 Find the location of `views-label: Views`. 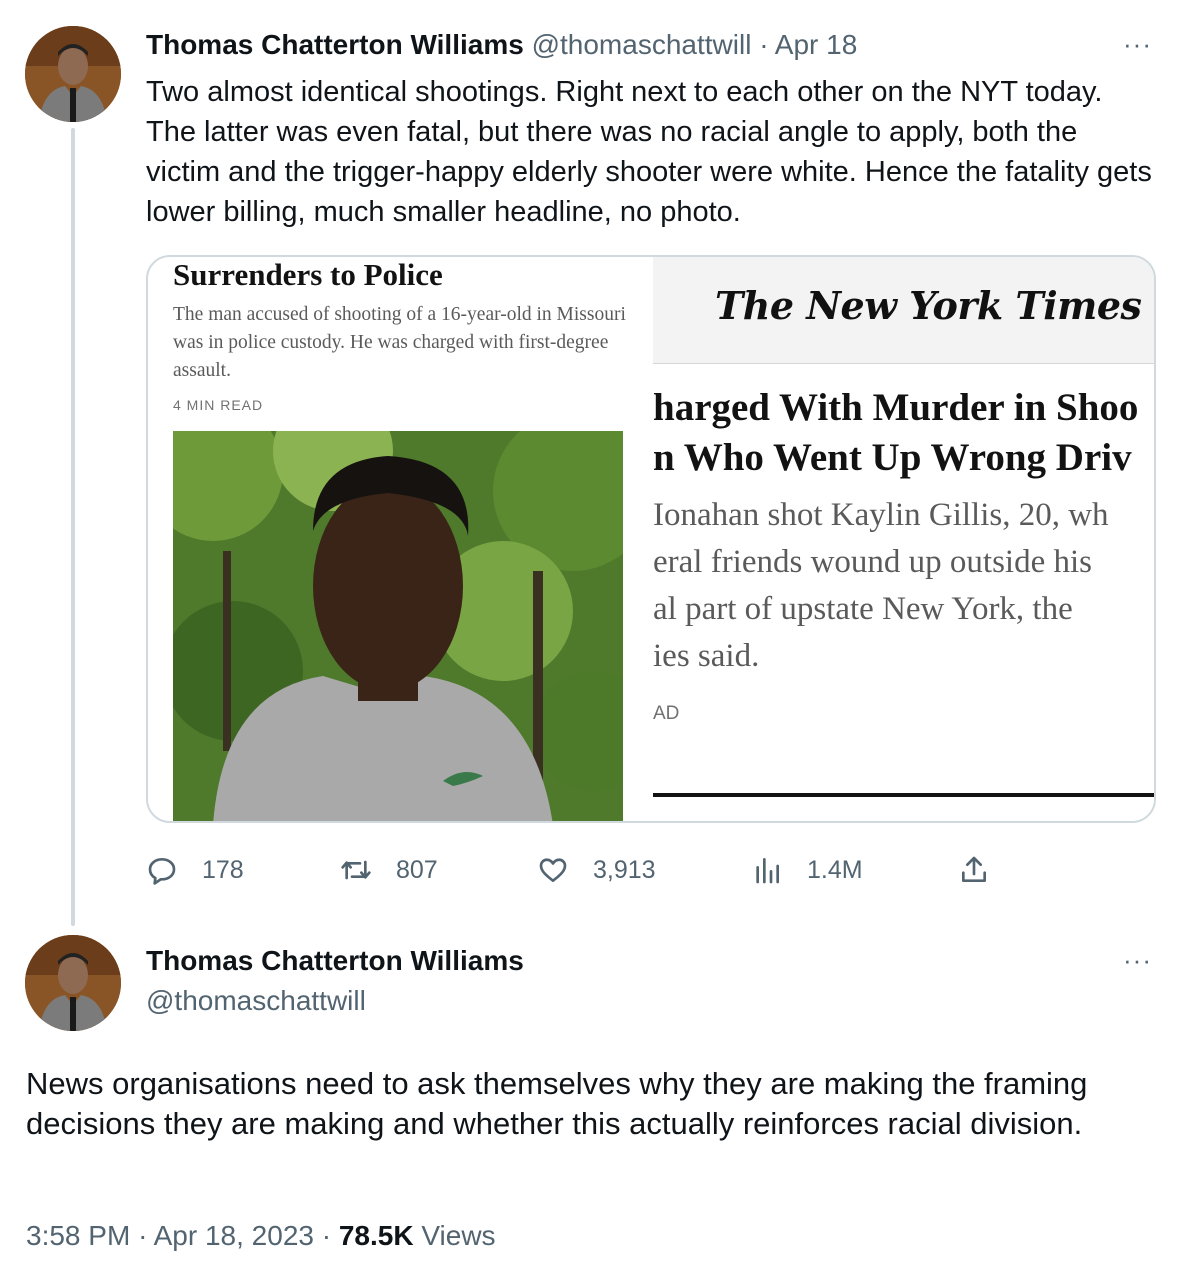

views-label: Views is located at coordinates (458, 1235).